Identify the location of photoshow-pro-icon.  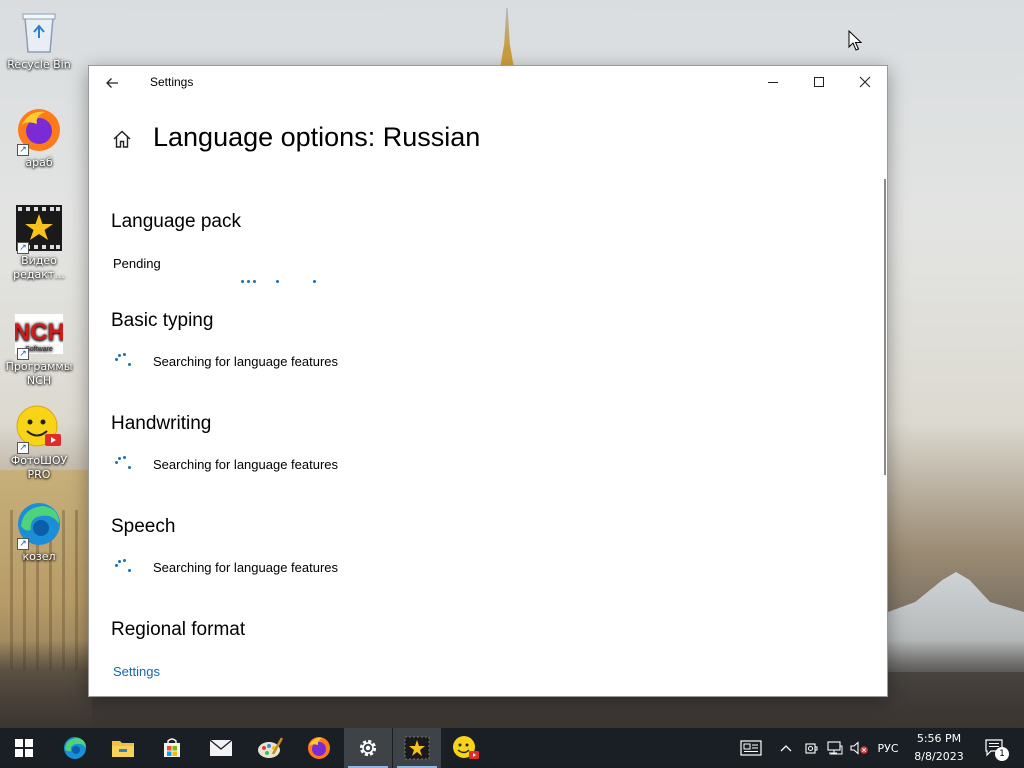
(466, 747).